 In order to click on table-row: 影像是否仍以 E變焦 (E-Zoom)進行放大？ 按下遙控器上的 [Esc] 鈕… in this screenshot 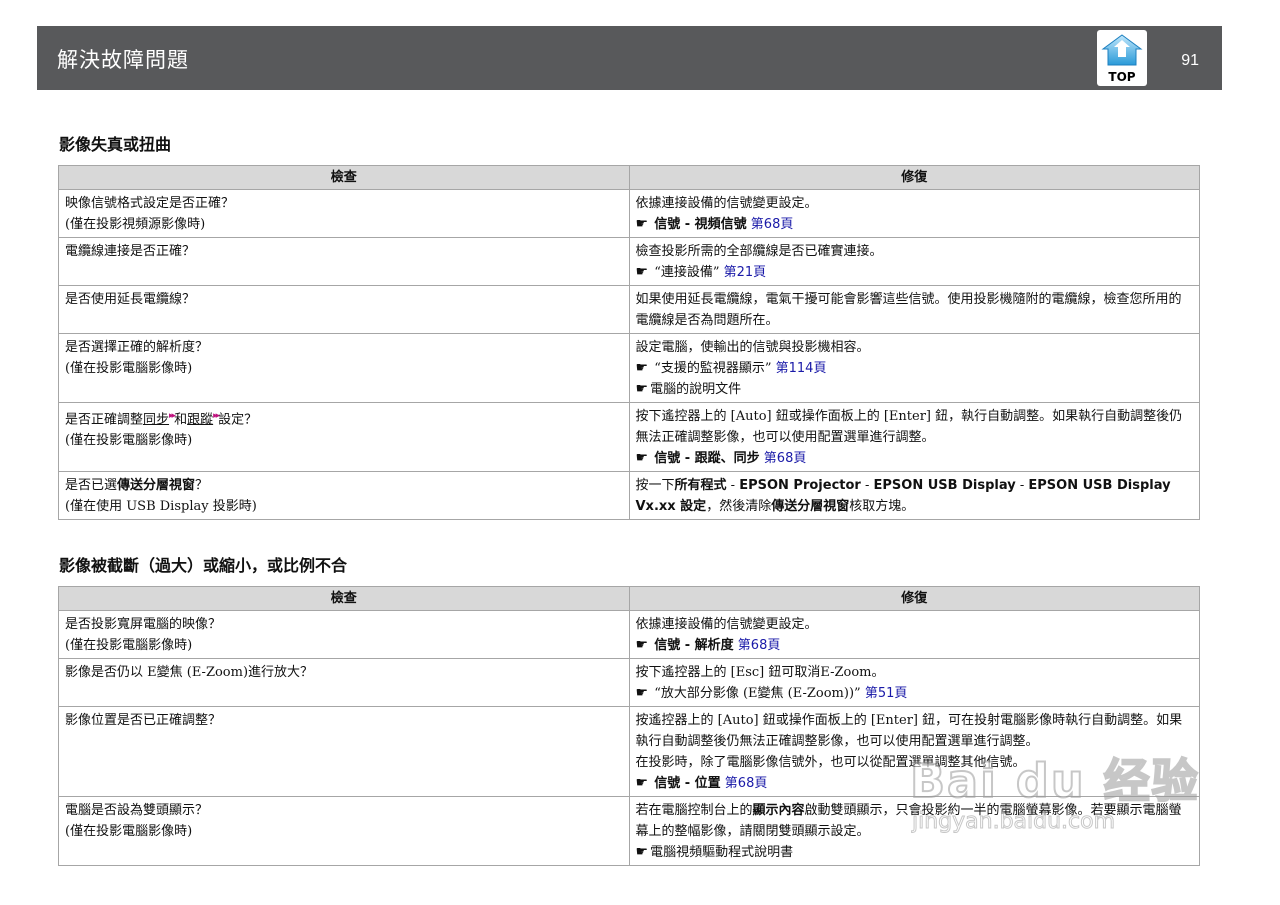, I will do `click(629, 682)`.